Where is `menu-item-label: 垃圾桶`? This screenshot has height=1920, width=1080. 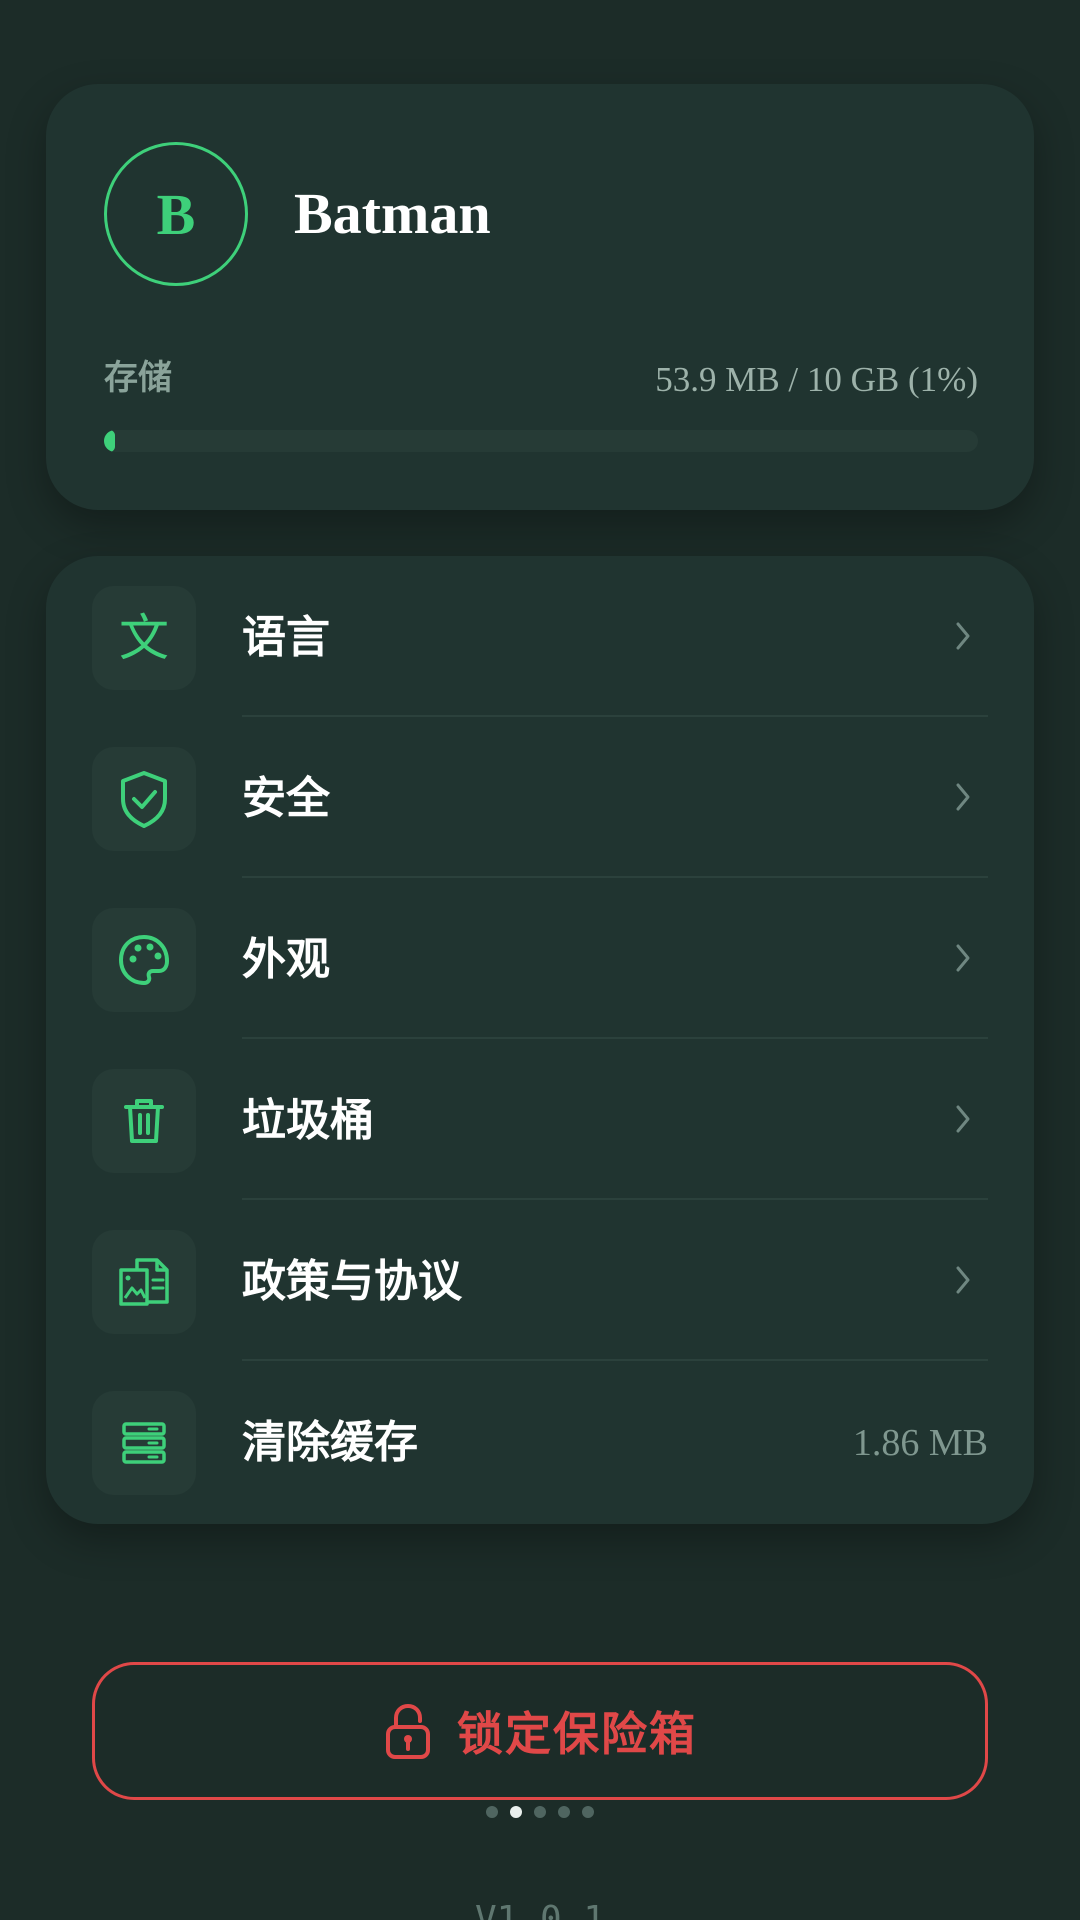
menu-item-label: 垃圾桶 is located at coordinates (308, 1120).